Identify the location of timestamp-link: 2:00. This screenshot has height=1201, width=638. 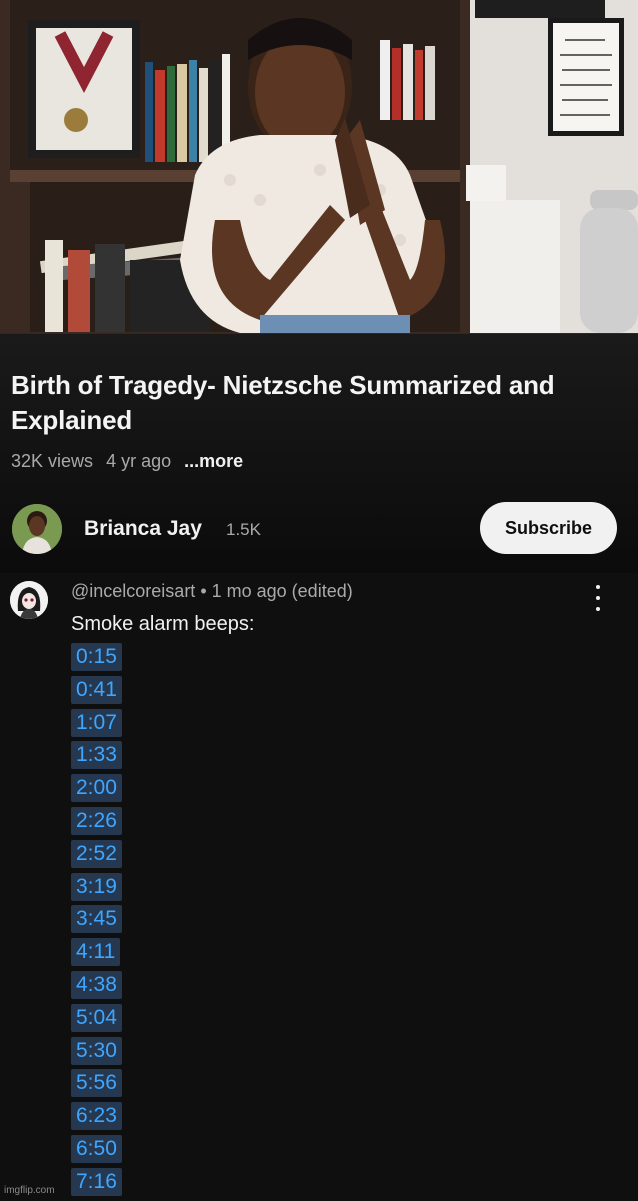
(96, 788).